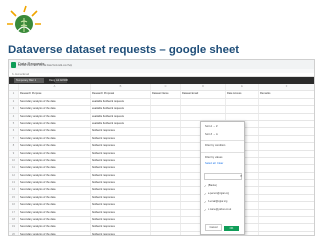 The height and width of the screenshot is (240, 320). Describe the element at coordinates (213, 157) in the screenshot. I see `filter-by-values-option: Filter by values` at that location.